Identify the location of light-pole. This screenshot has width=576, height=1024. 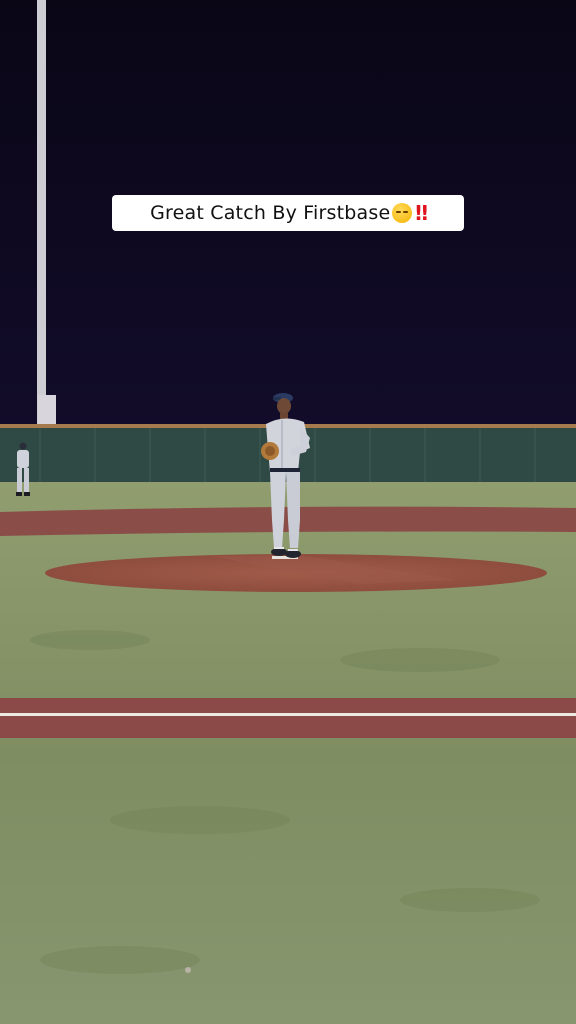
(41, 215).